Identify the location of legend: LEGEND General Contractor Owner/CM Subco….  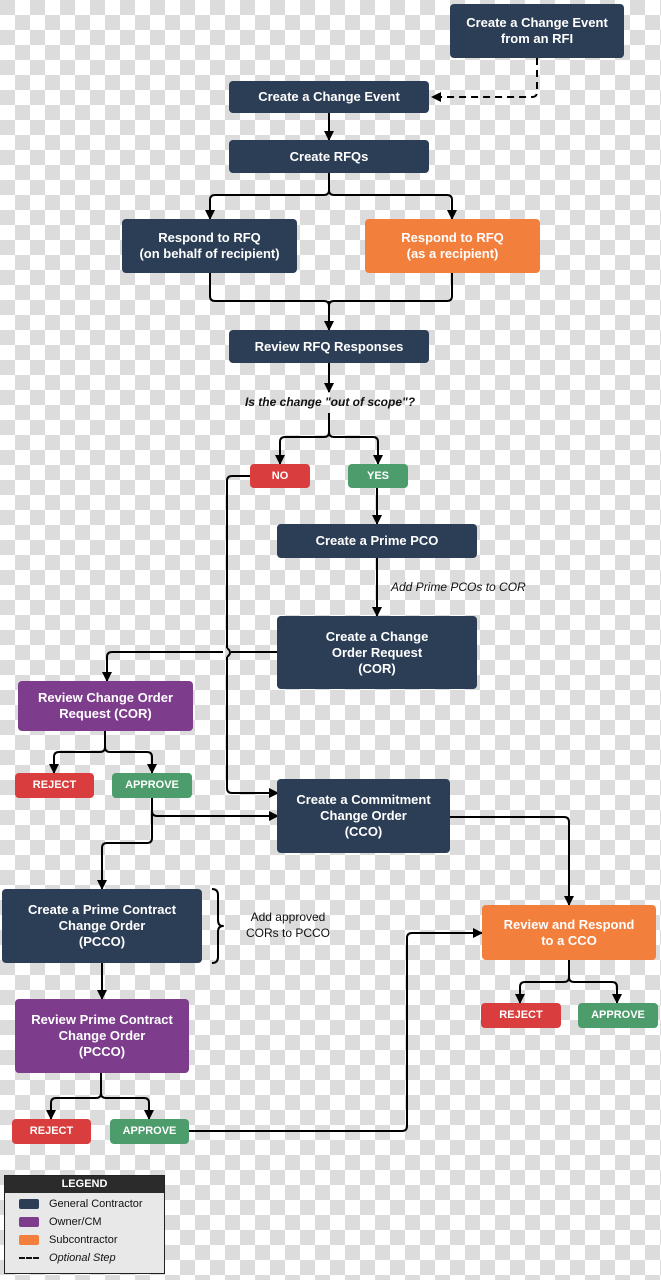
(84, 1224).